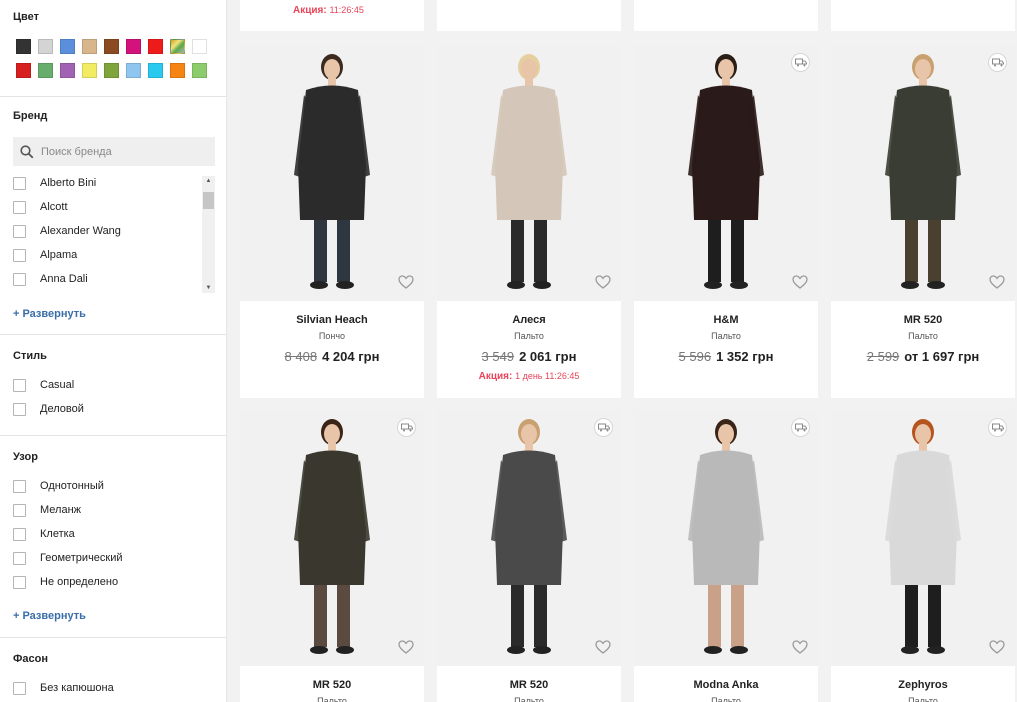 The width and height of the screenshot is (1017, 702). Describe the element at coordinates (61, 510) in the screenshot. I see `pattern-option-label: Меланж` at that location.